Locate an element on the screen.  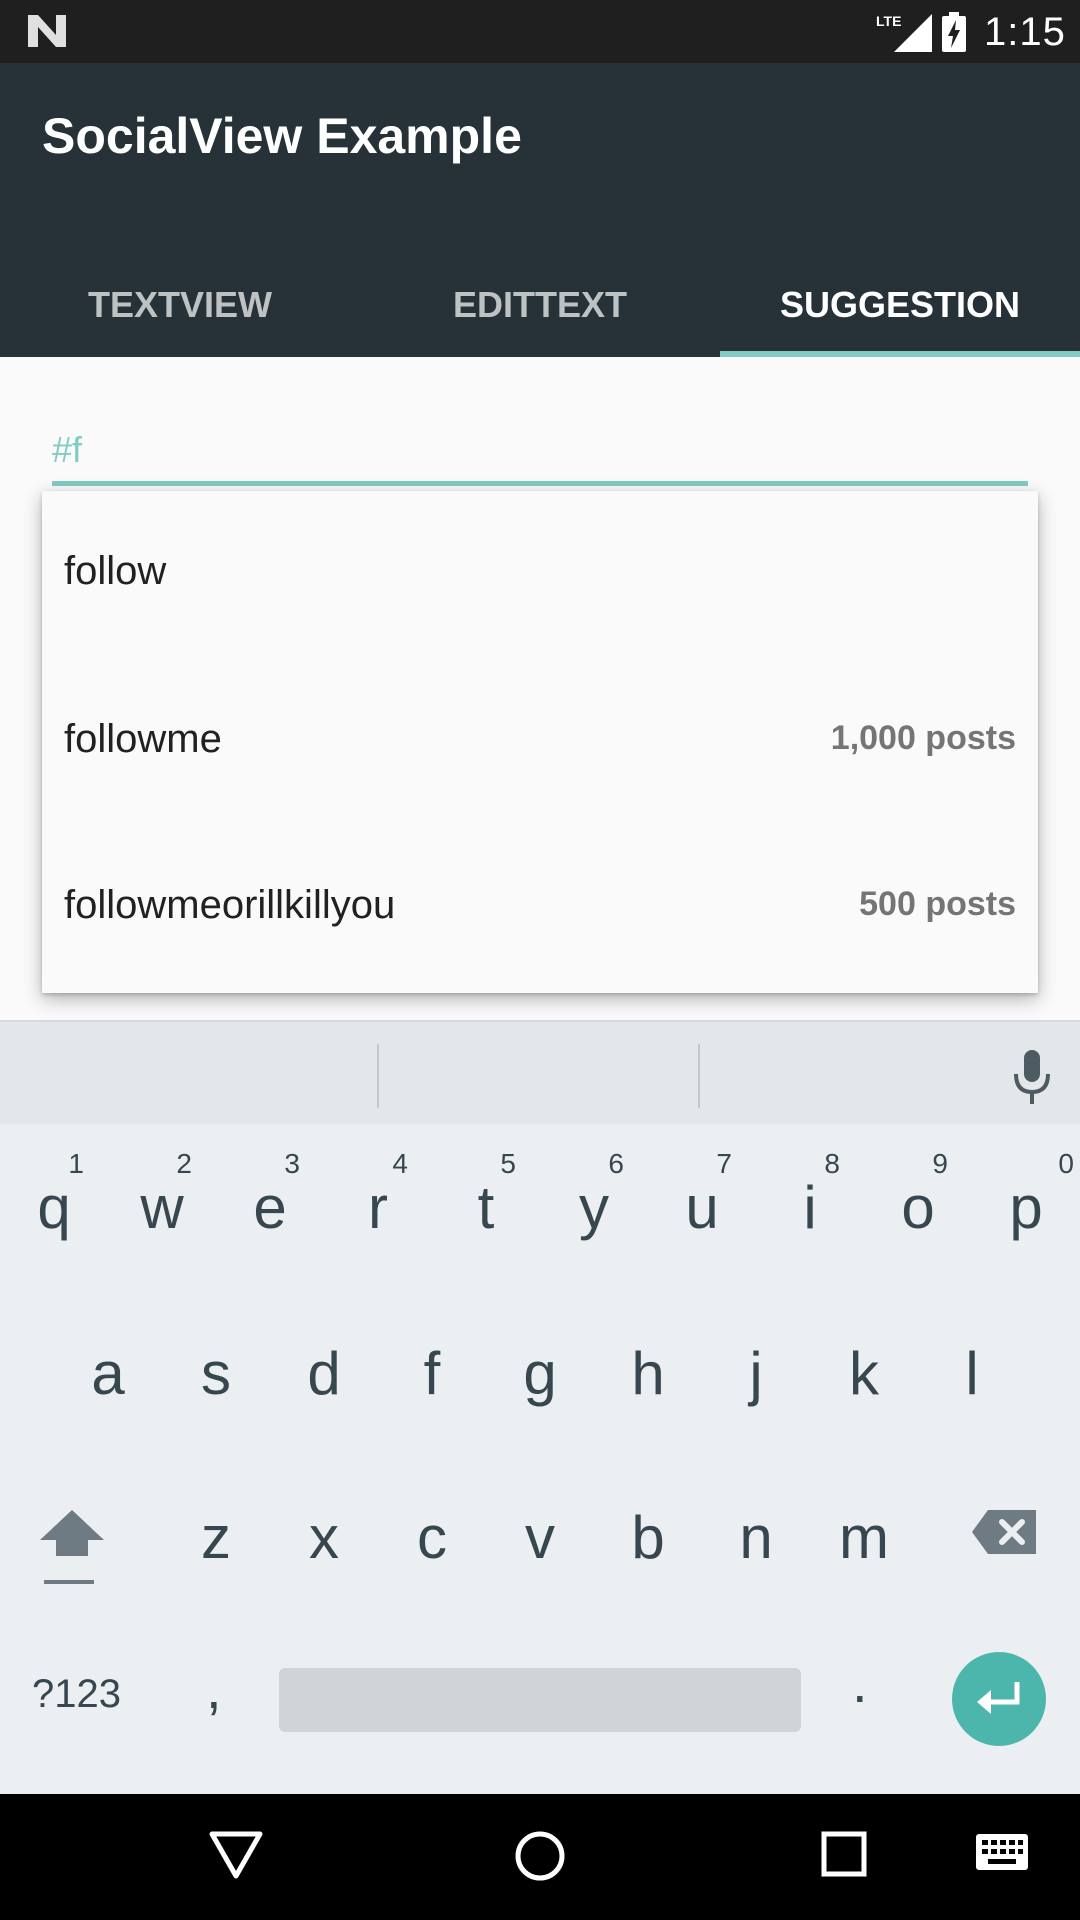
key-d: d is located at coordinates (324, 1380).